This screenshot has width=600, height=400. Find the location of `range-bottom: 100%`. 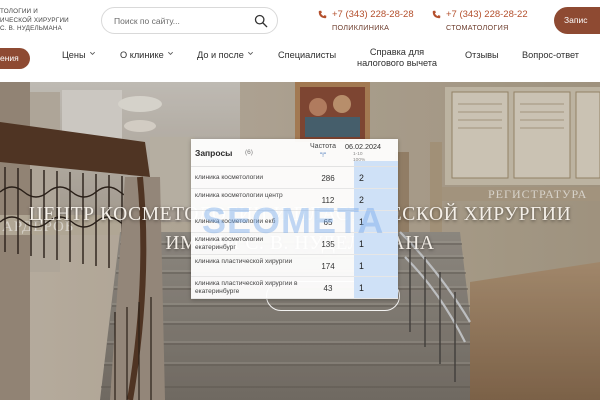

range-bottom: 100% is located at coordinates (359, 160).